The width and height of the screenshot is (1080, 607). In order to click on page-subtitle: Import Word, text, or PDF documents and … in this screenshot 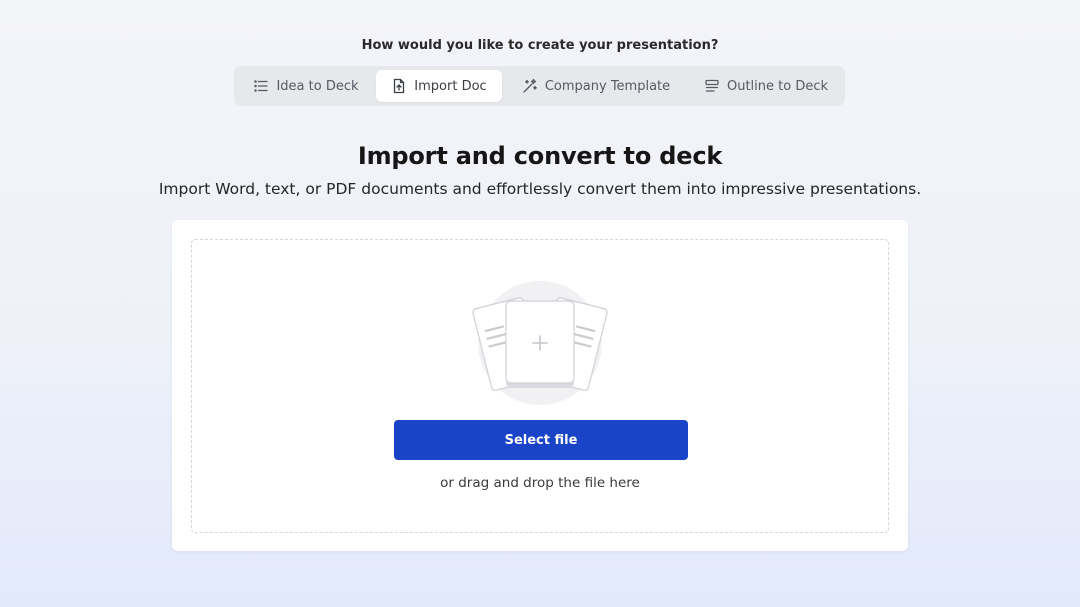, I will do `click(540, 189)`.